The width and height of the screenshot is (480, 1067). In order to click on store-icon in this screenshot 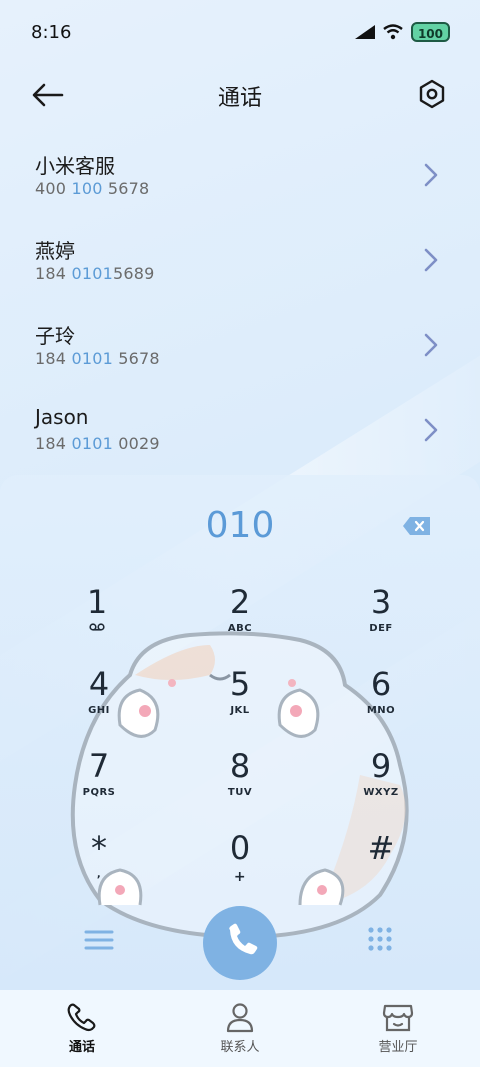, I will do `click(398, 1018)`.